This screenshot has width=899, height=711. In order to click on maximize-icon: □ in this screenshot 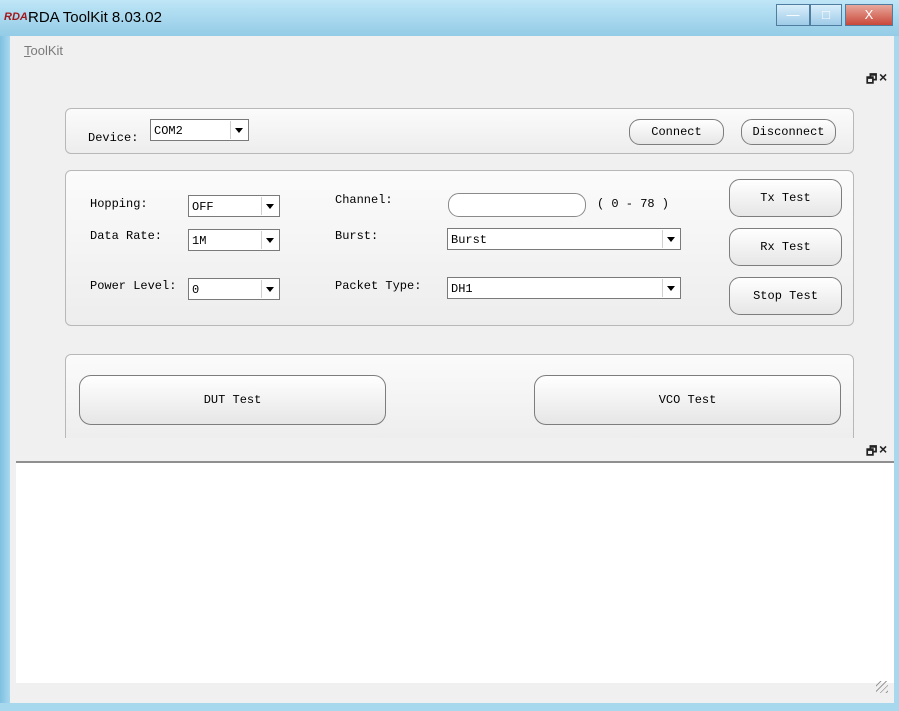, I will do `click(826, 14)`.